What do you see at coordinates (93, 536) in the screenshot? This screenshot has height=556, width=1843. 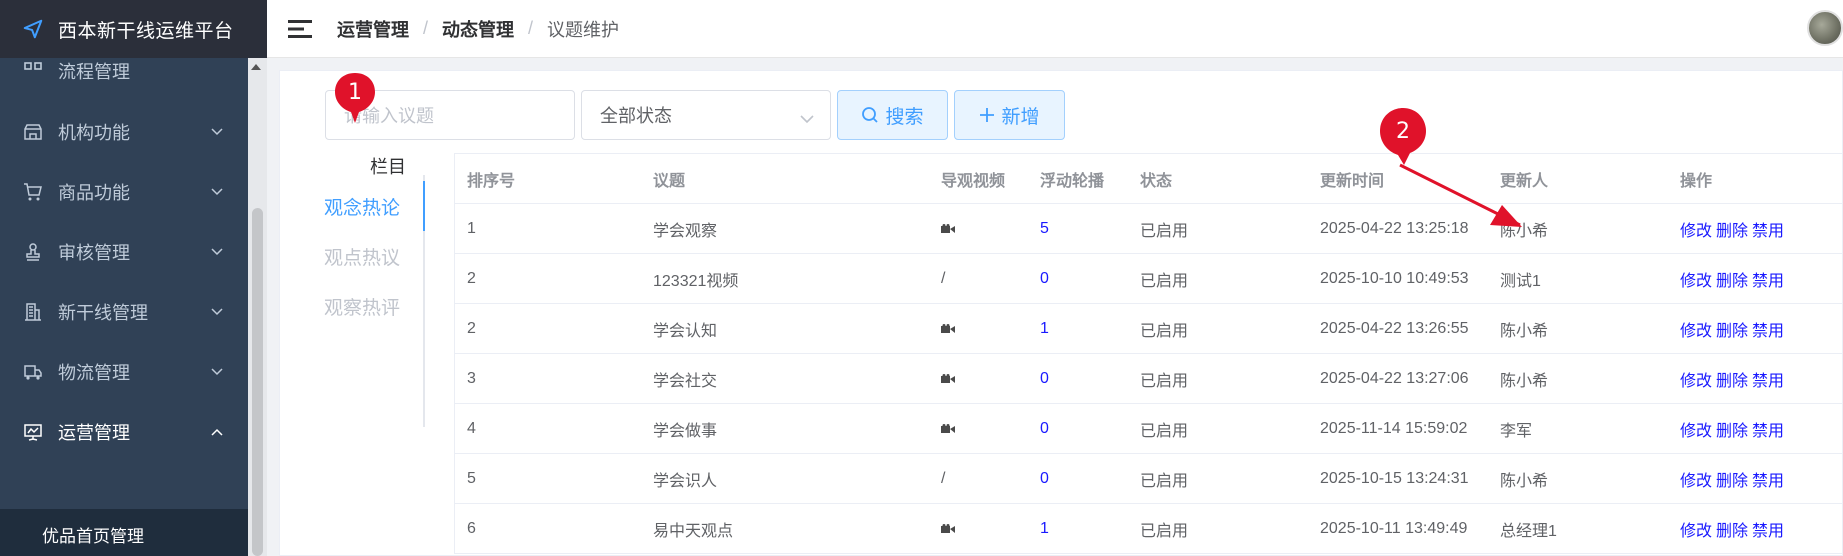 I see `sidebar-subitem-label: 优品首页管理` at bounding box center [93, 536].